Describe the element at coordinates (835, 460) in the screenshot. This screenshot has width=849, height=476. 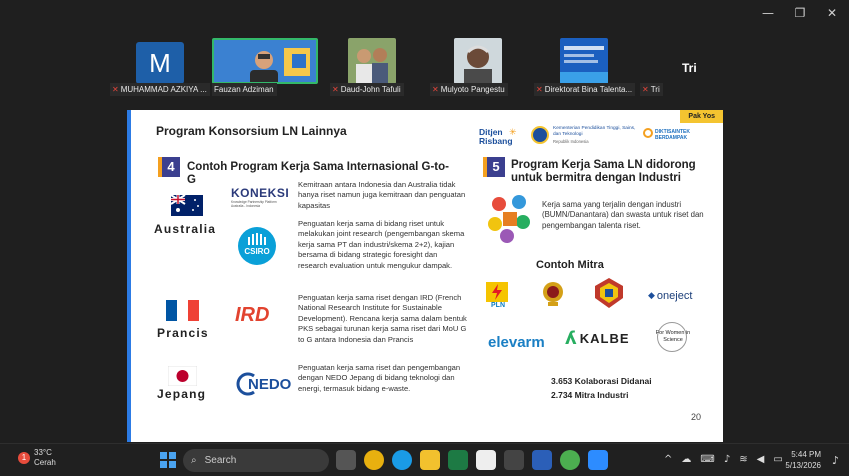
I see `notification-bell-icon: ♪` at that location.